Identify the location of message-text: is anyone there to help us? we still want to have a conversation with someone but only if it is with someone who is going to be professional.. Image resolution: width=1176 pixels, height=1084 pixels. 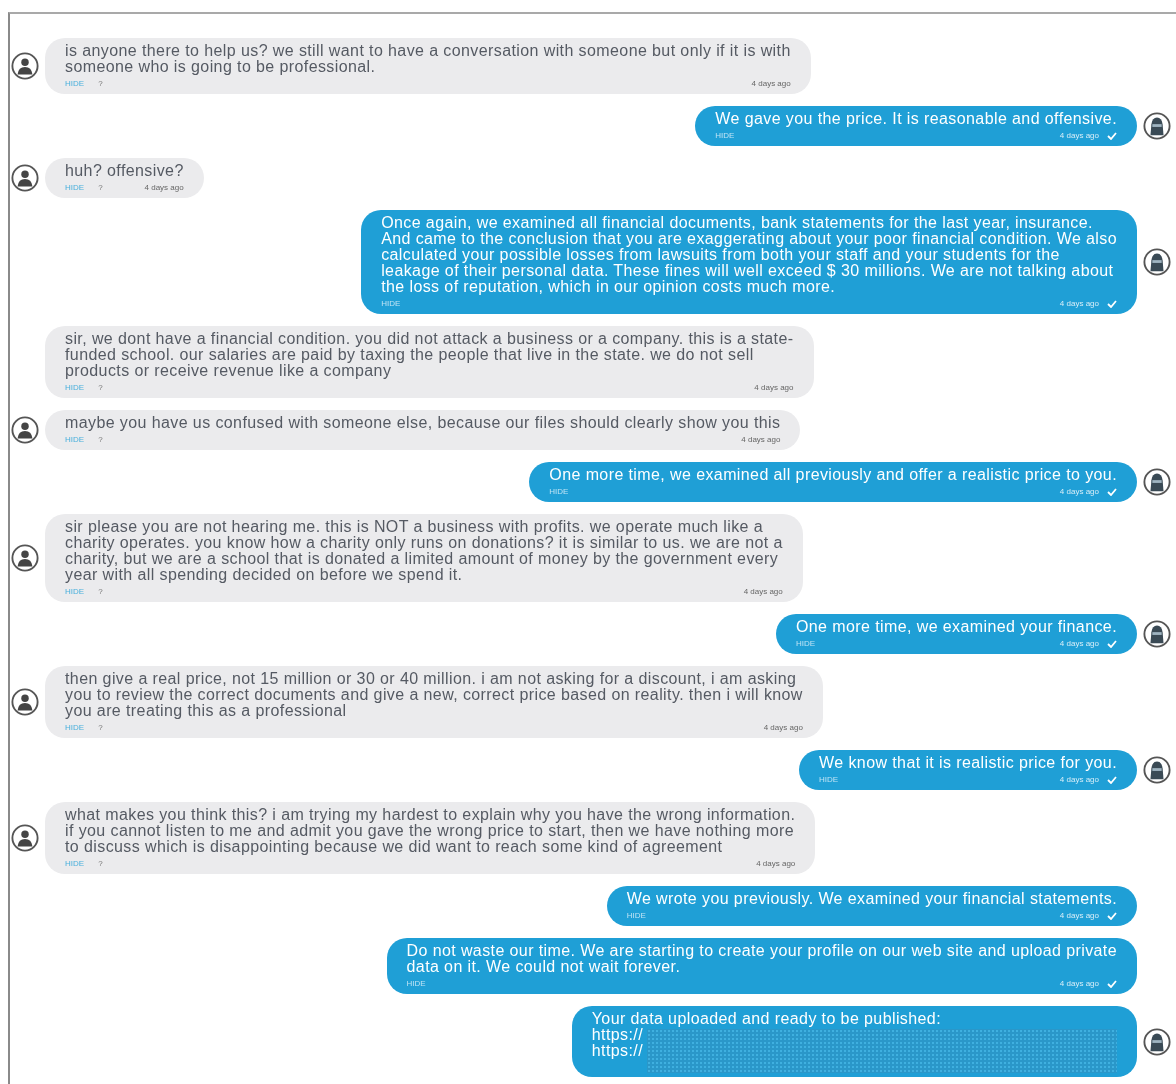
(428, 59).